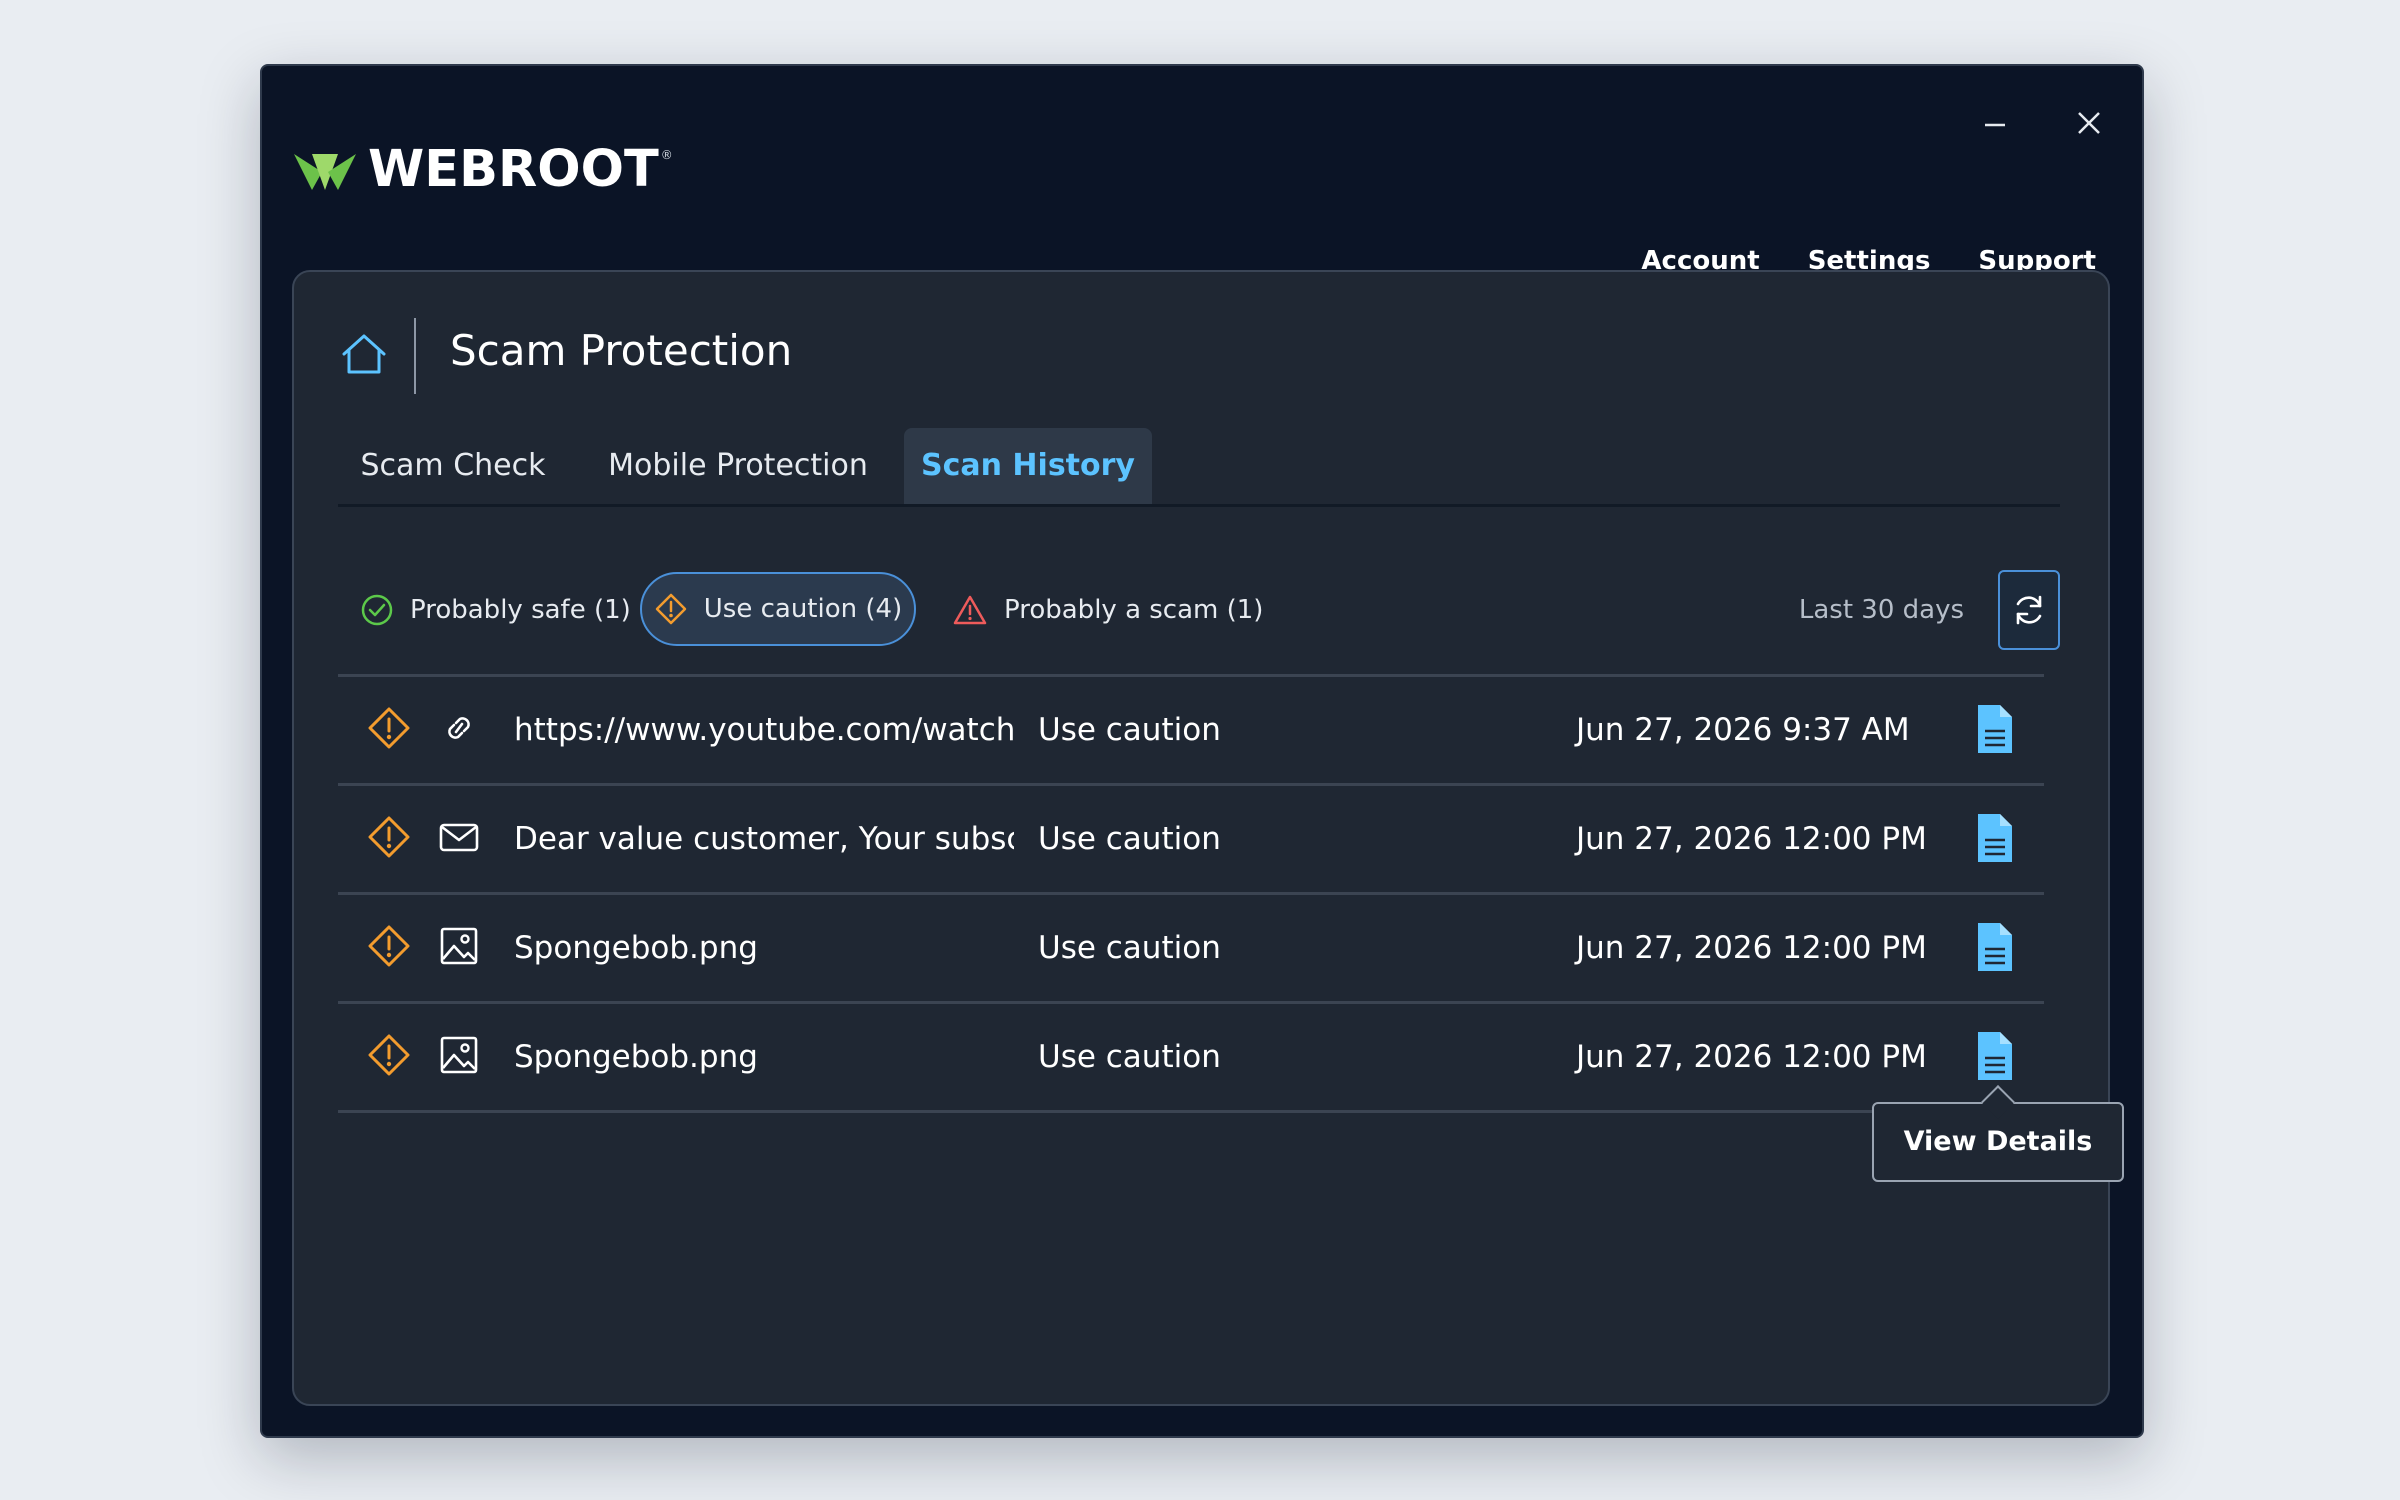  Describe the element at coordinates (513, 169) in the screenshot. I see `brand-name: WEBROOT` at that location.